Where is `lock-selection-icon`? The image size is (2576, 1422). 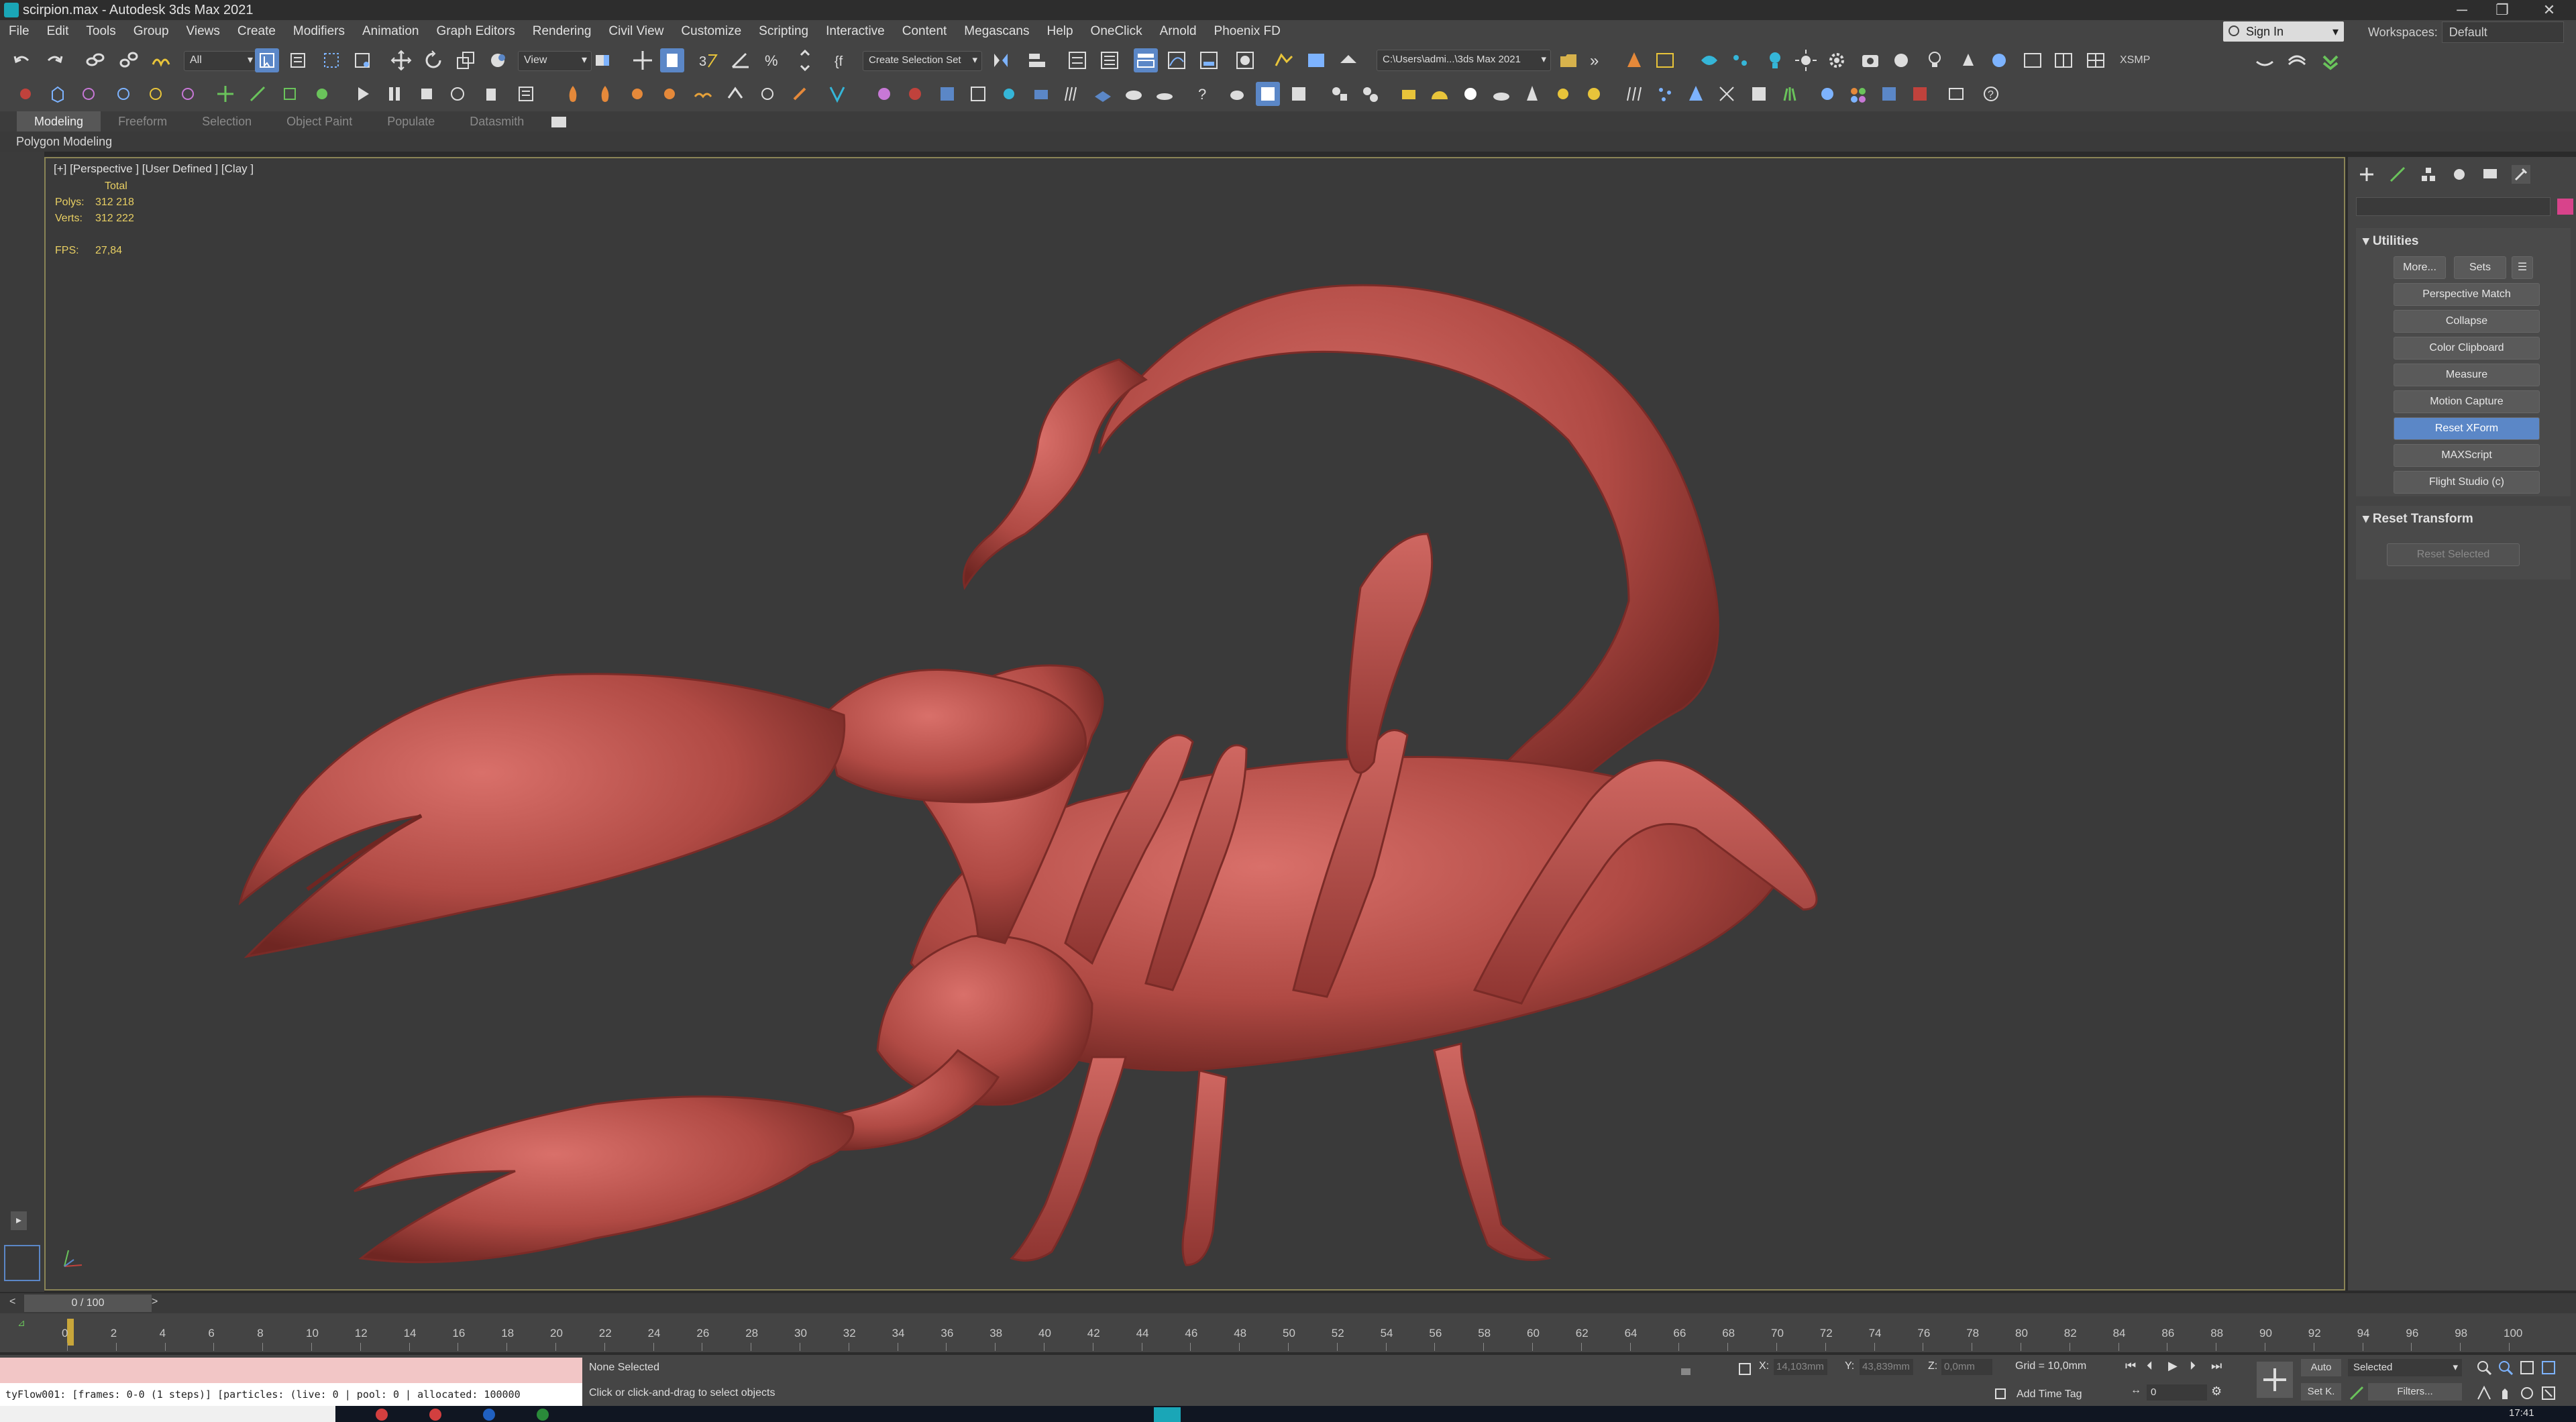 lock-selection-icon is located at coordinates (1686, 1369).